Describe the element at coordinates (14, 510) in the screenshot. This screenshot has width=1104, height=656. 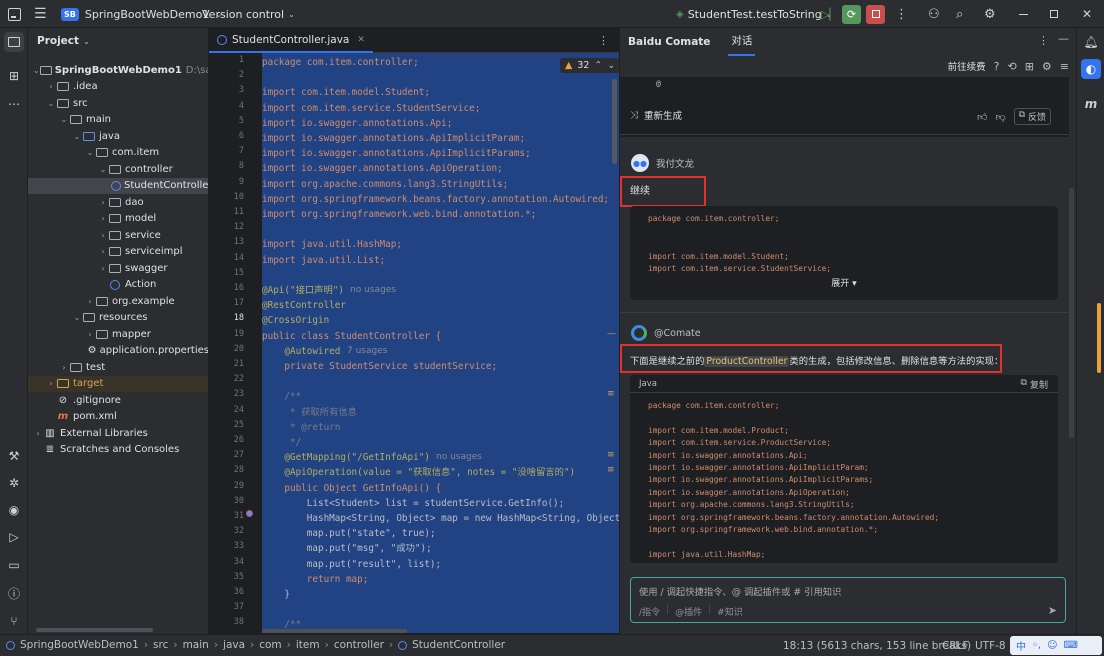
I see `services-icon: ◉` at that location.